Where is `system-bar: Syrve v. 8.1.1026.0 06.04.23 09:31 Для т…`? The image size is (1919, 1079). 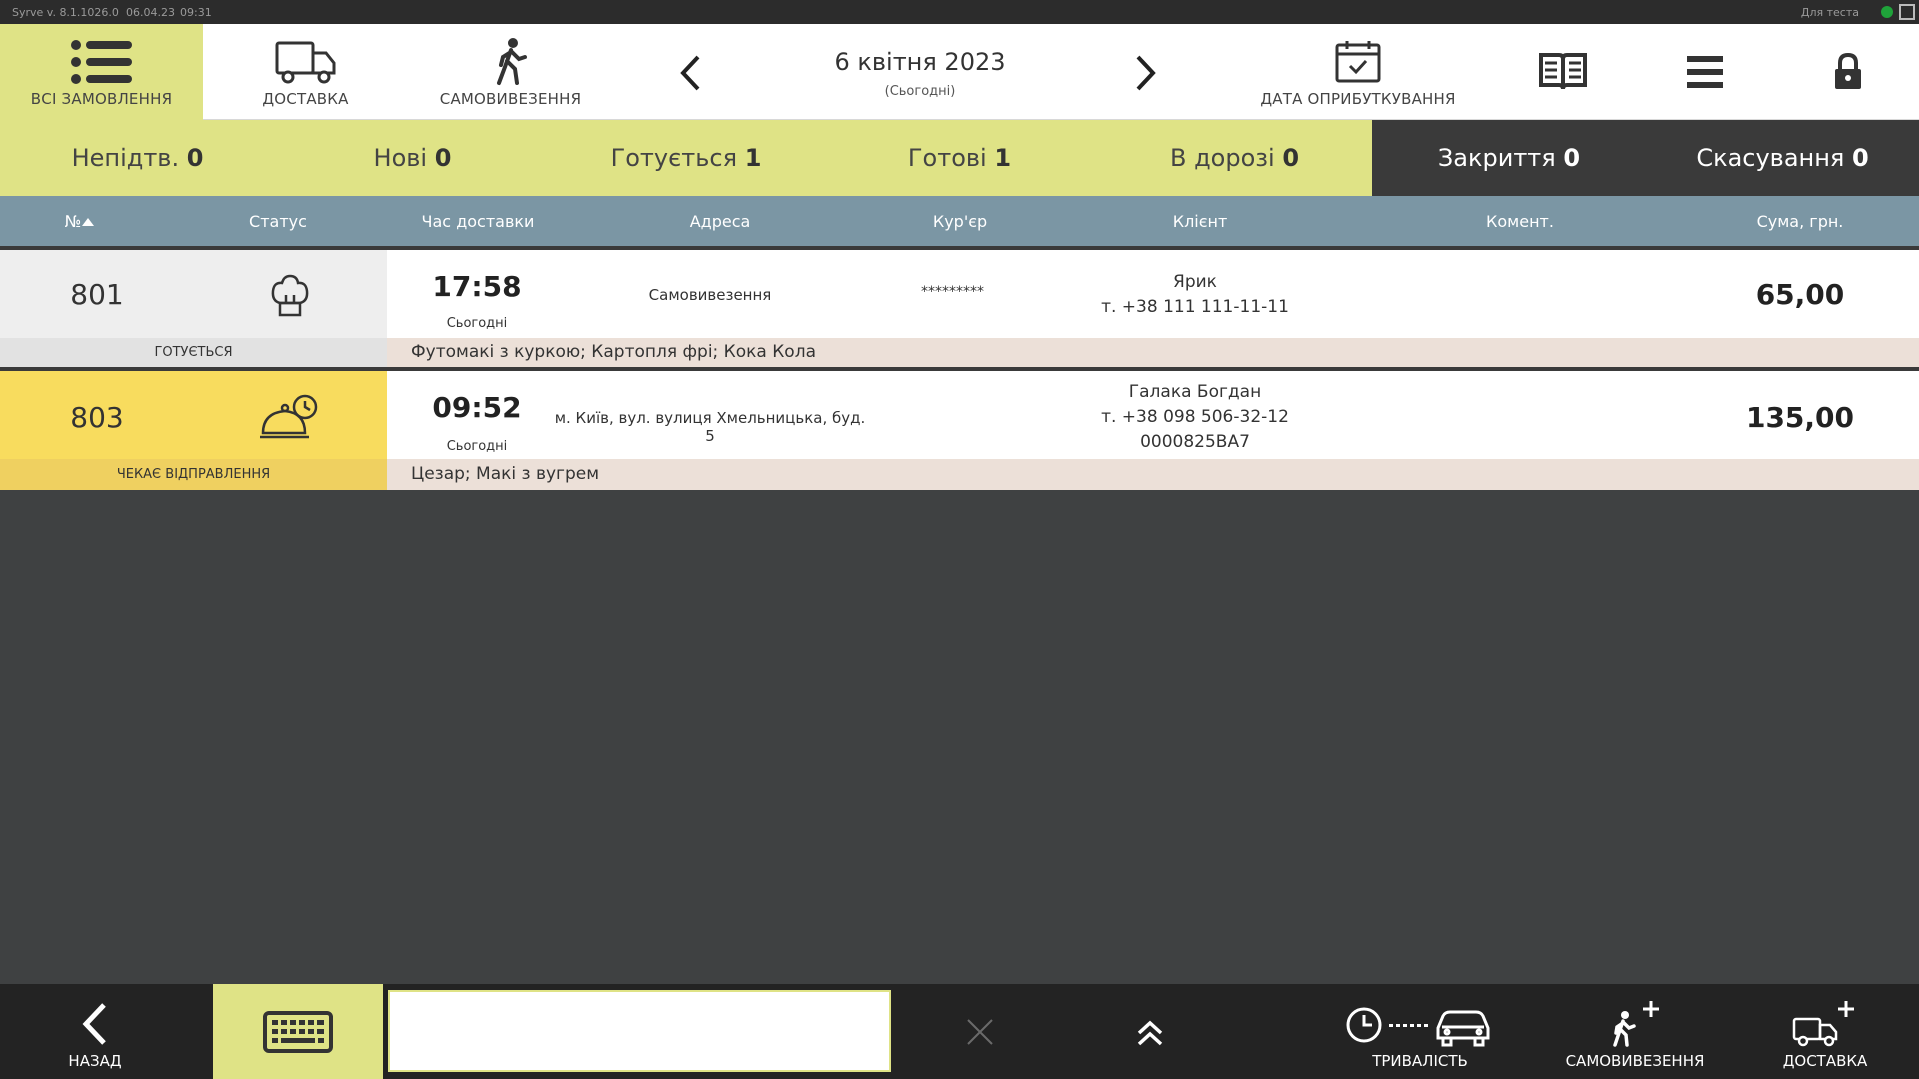 system-bar: Syrve v. 8.1.1026.0 06.04.23 09:31 Для т… is located at coordinates (959, 12).